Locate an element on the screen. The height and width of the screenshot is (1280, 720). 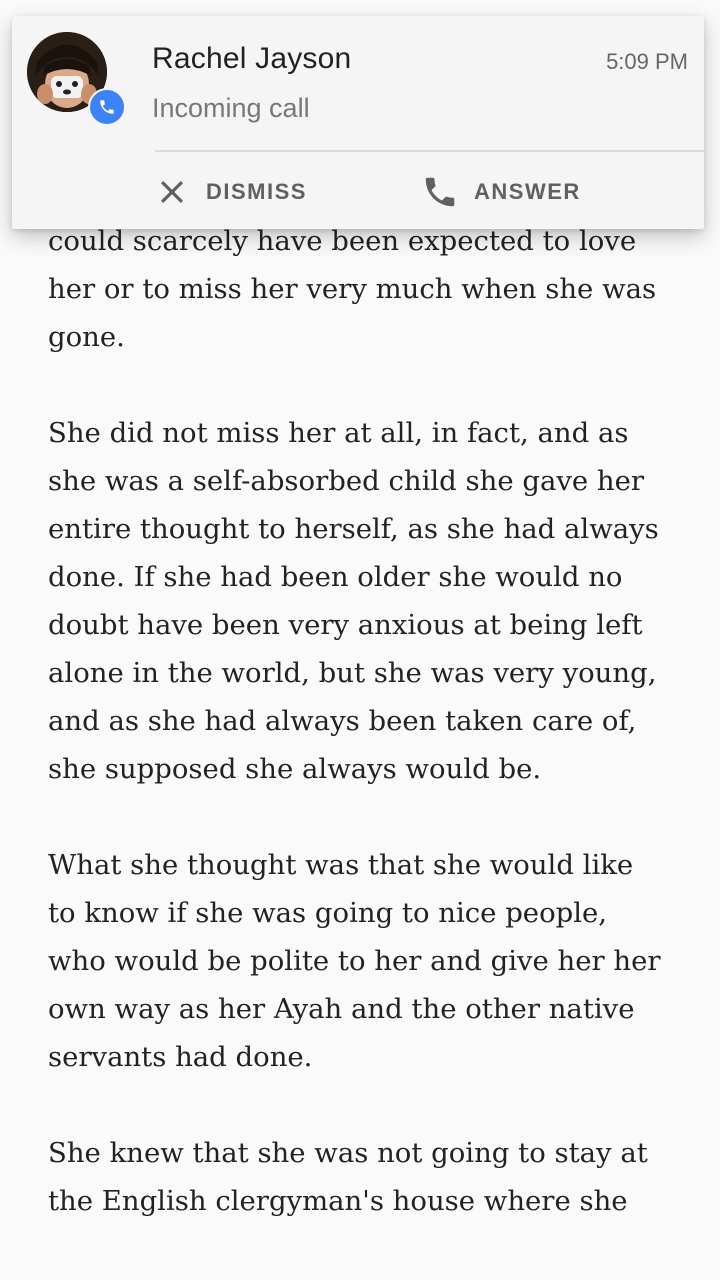
call-status: Incoming call is located at coordinates (231, 108).